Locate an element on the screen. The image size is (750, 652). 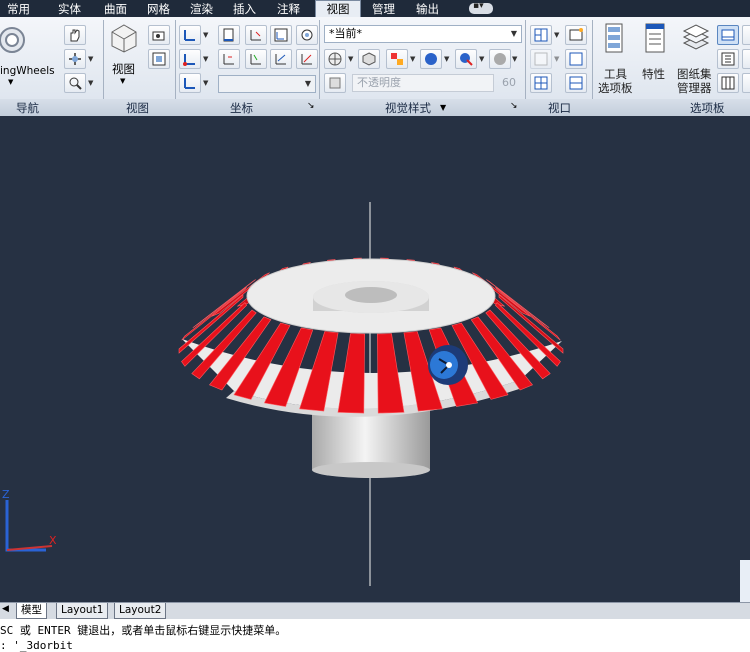
tab-scroll-left-icon: ◀ is located at coordinates (5, 609).